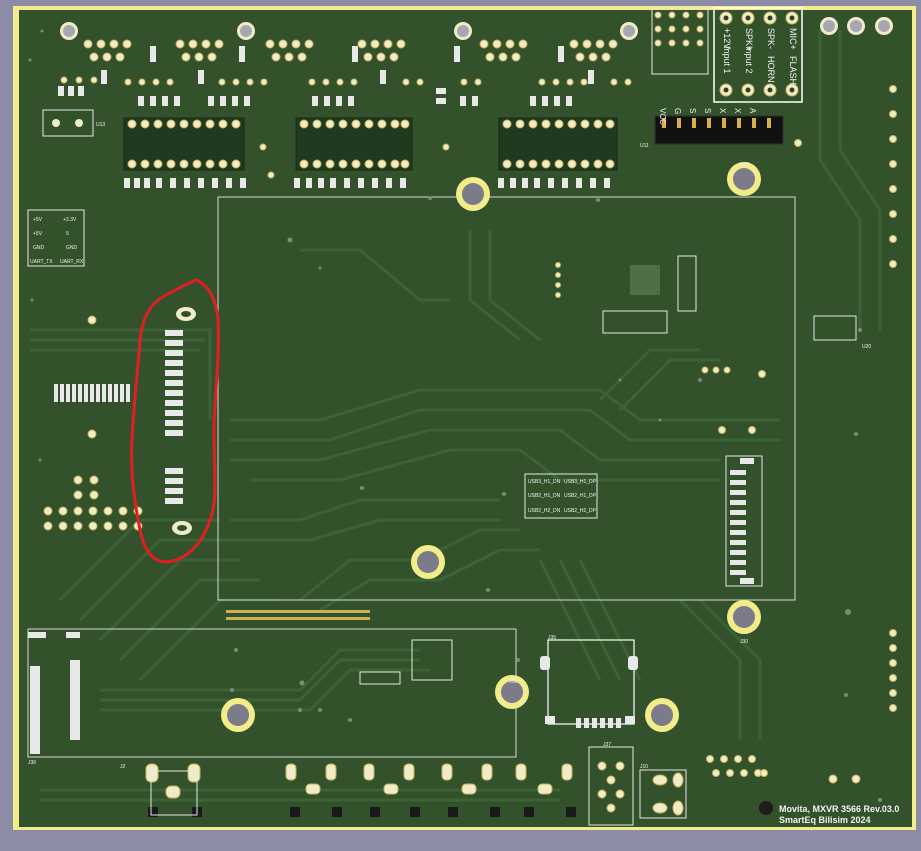  Describe the element at coordinates (707, 110) in the screenshot. I see `pin-label-s2: S` at that location.